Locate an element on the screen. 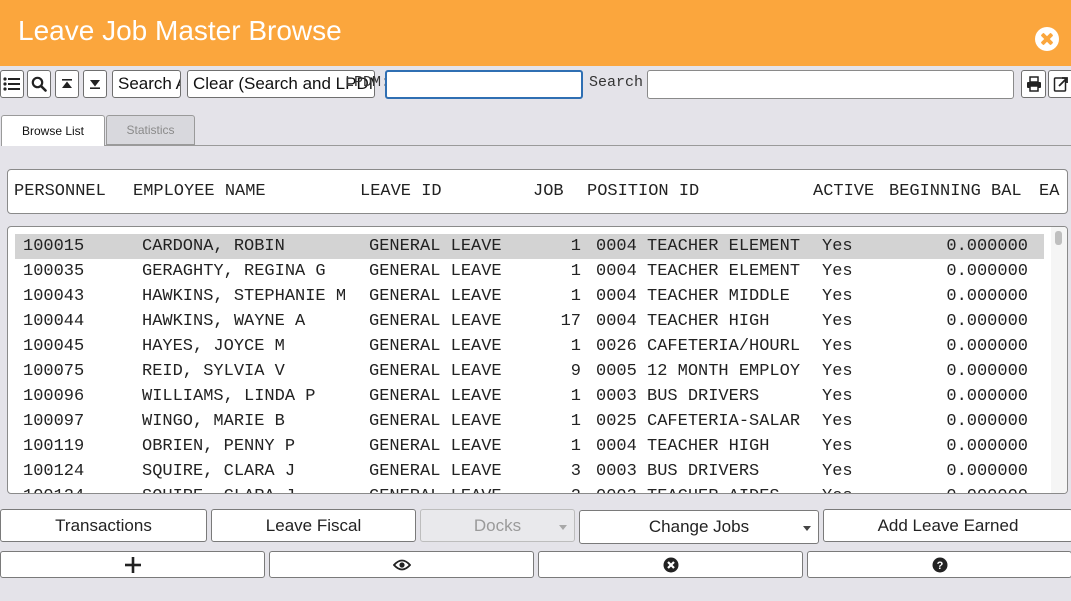  search-icon is located at coordinates (39, 84).